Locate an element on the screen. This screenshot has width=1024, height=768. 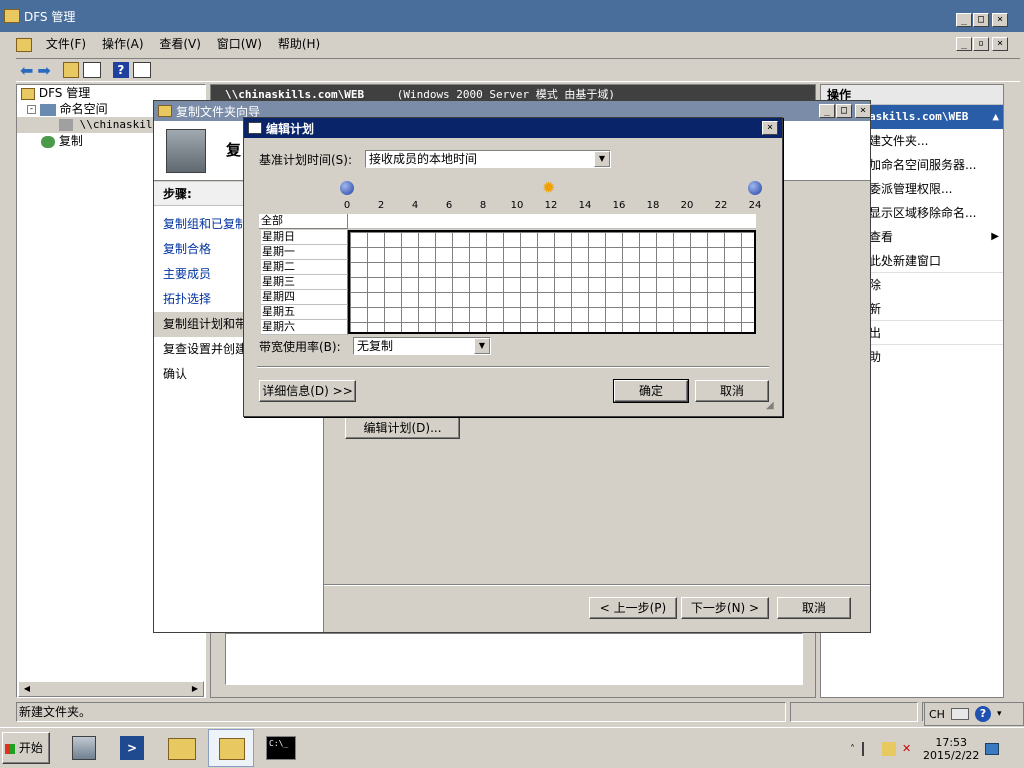
status-bar: 新建文件夹。 is located at coordinates (518, 713).